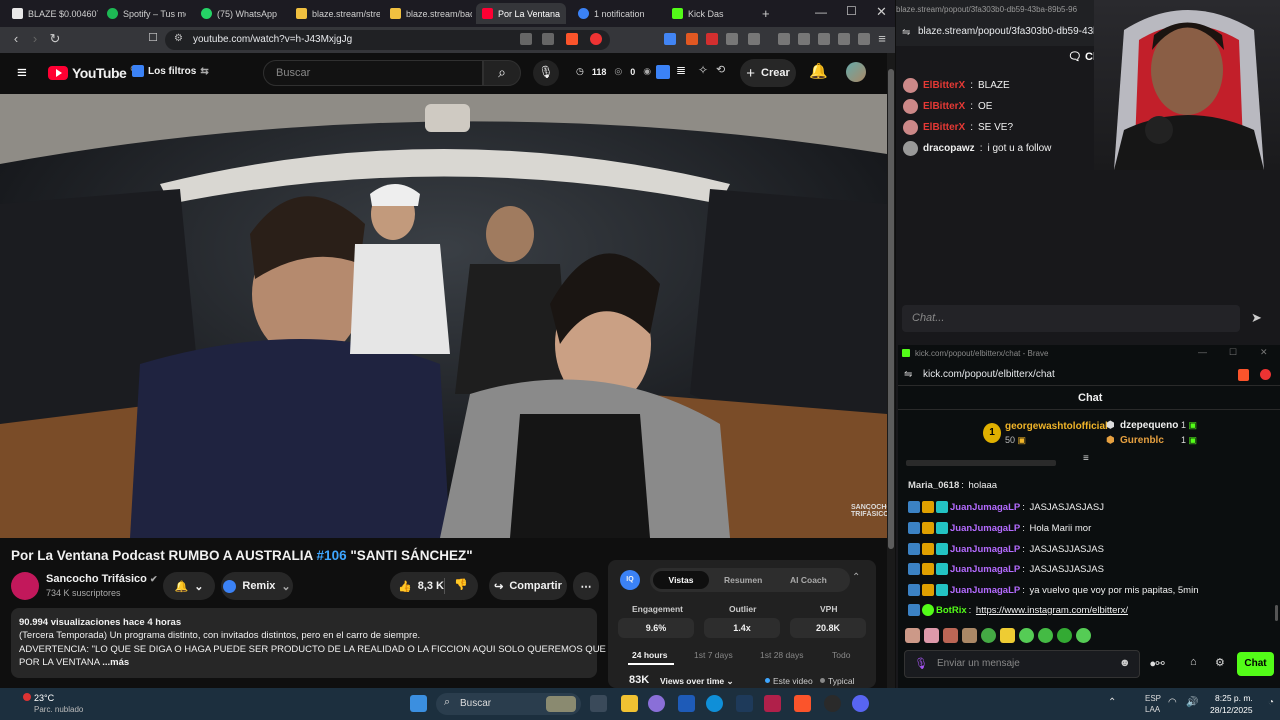  What do you see at coordinates (418, 703) in the screenshot?
I see `windows-start-icon` at bounding box center [418, 703].